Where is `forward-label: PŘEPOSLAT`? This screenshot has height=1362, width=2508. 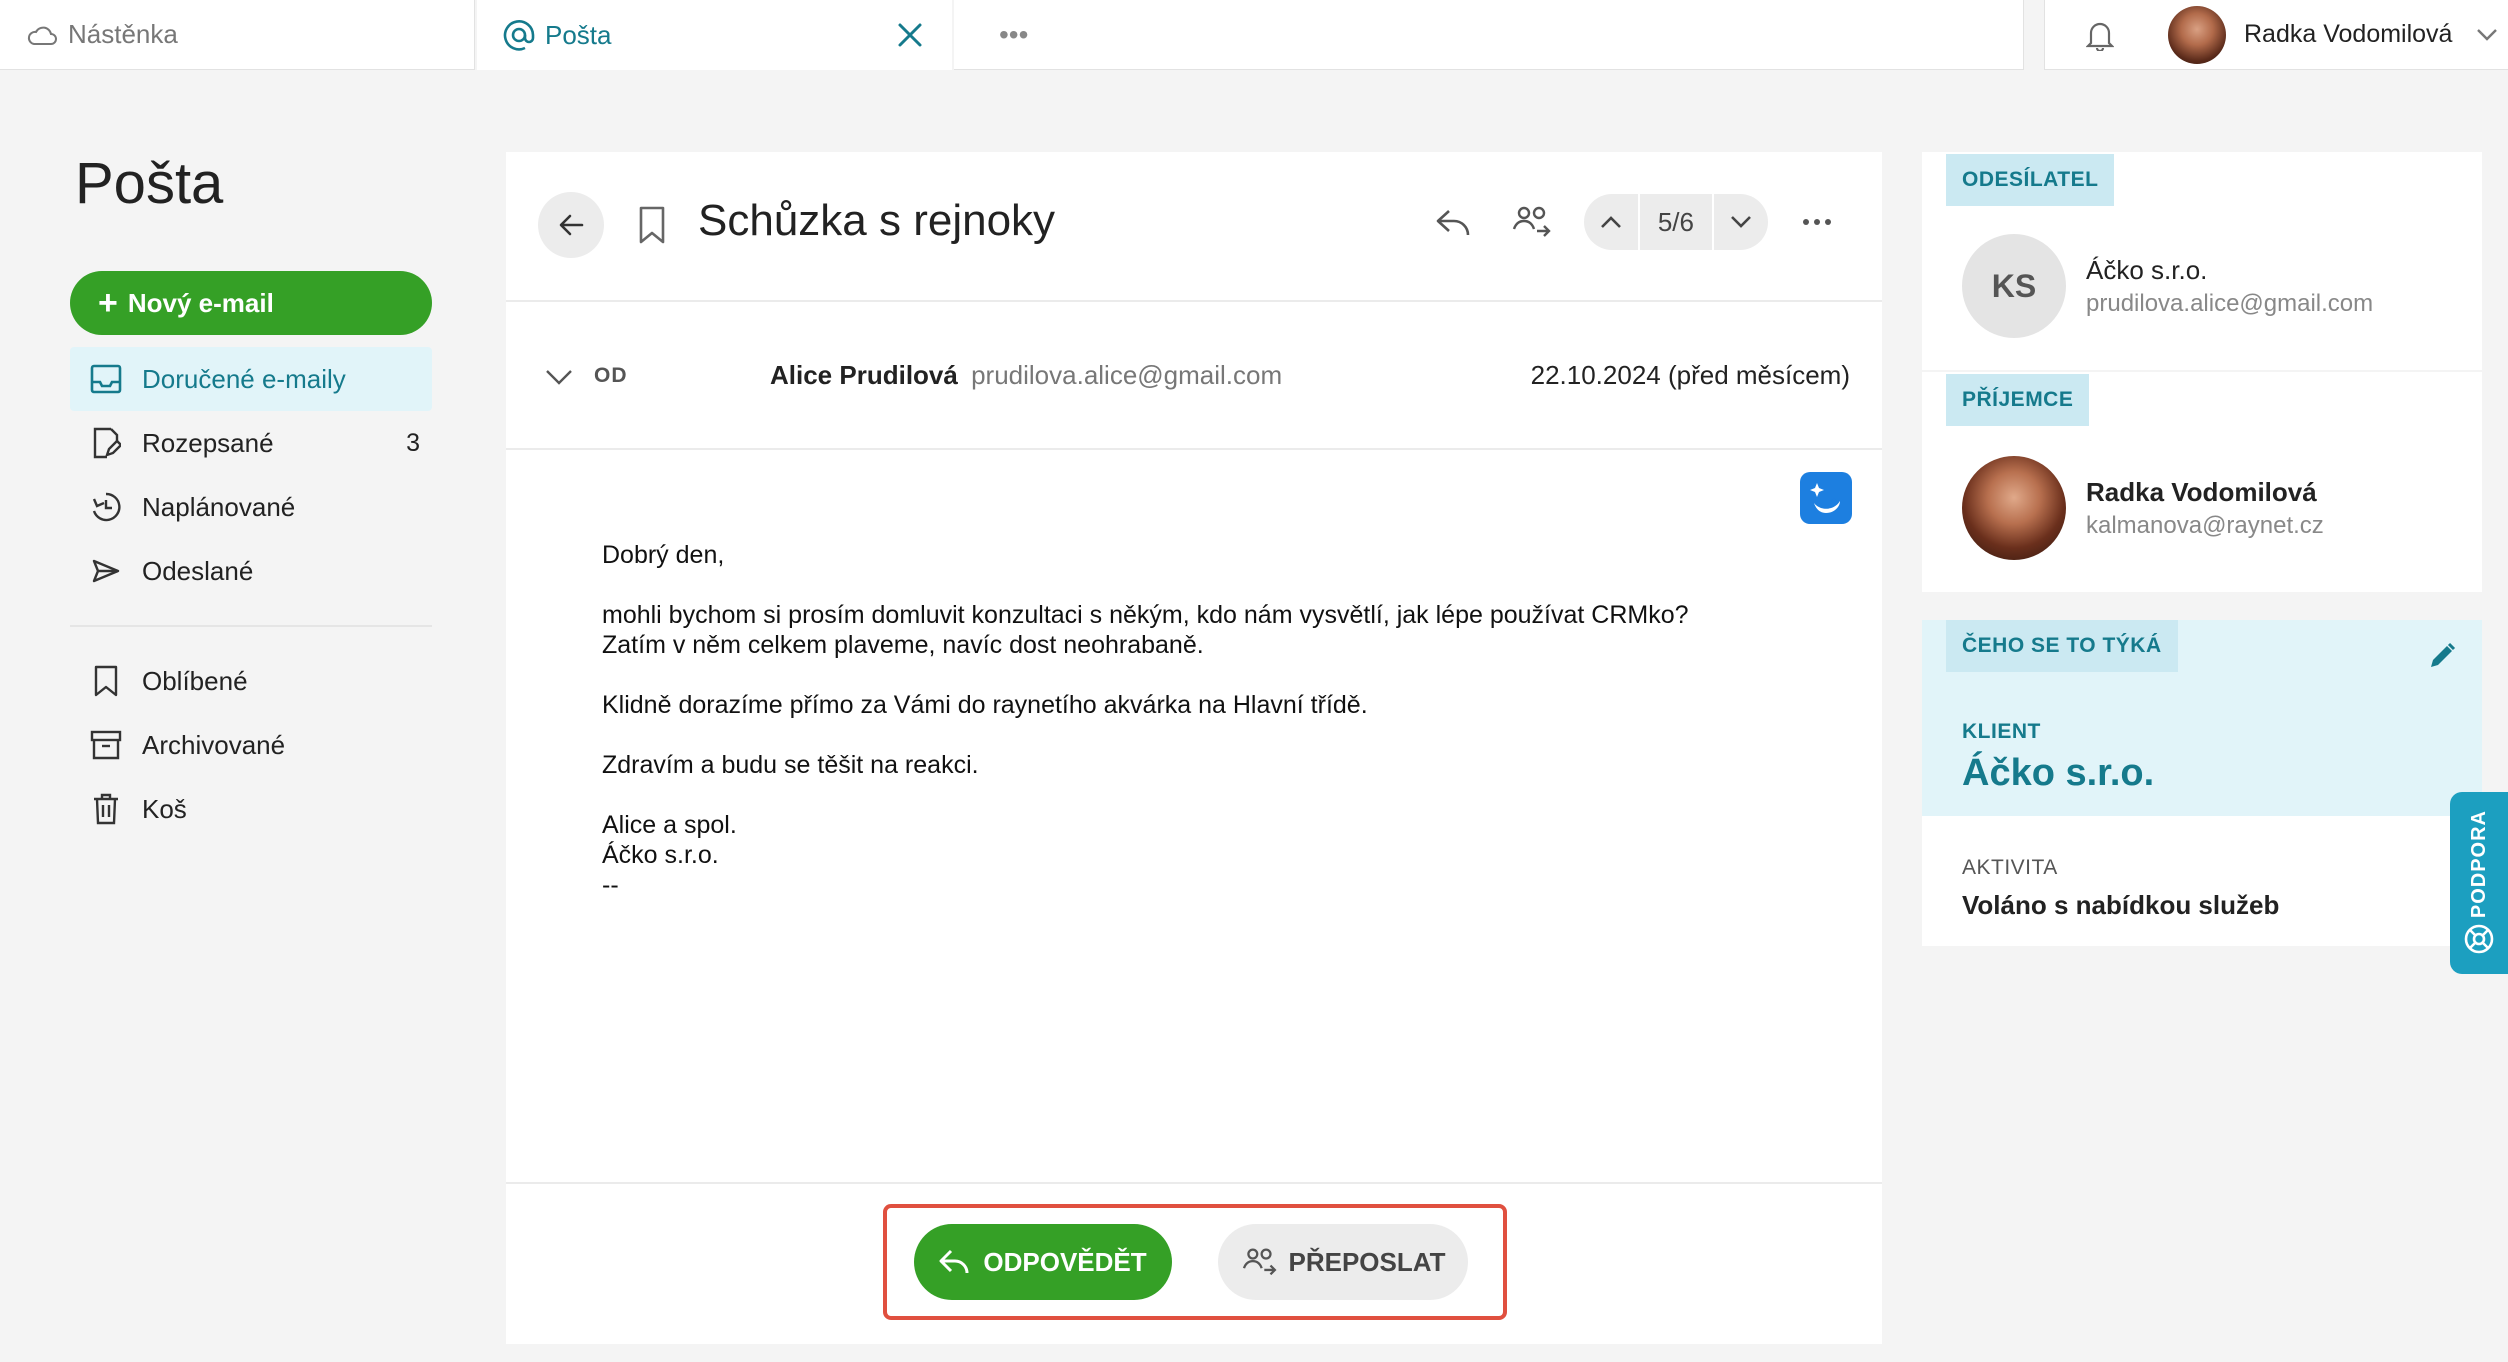 forward-label: PŘEPOSLAT is located at coordinates (1367, 1261).